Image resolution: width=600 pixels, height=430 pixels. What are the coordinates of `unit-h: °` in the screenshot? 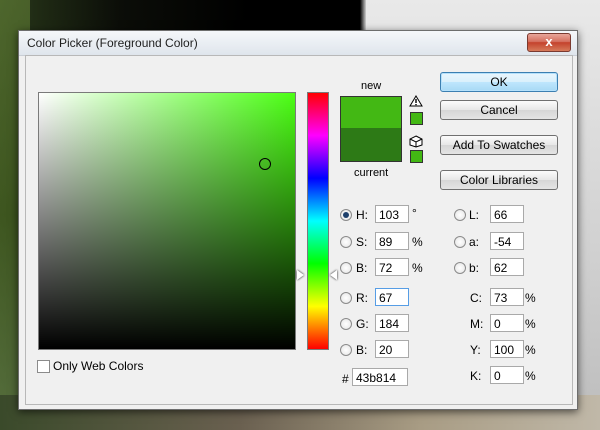 It's located at (414, 213).